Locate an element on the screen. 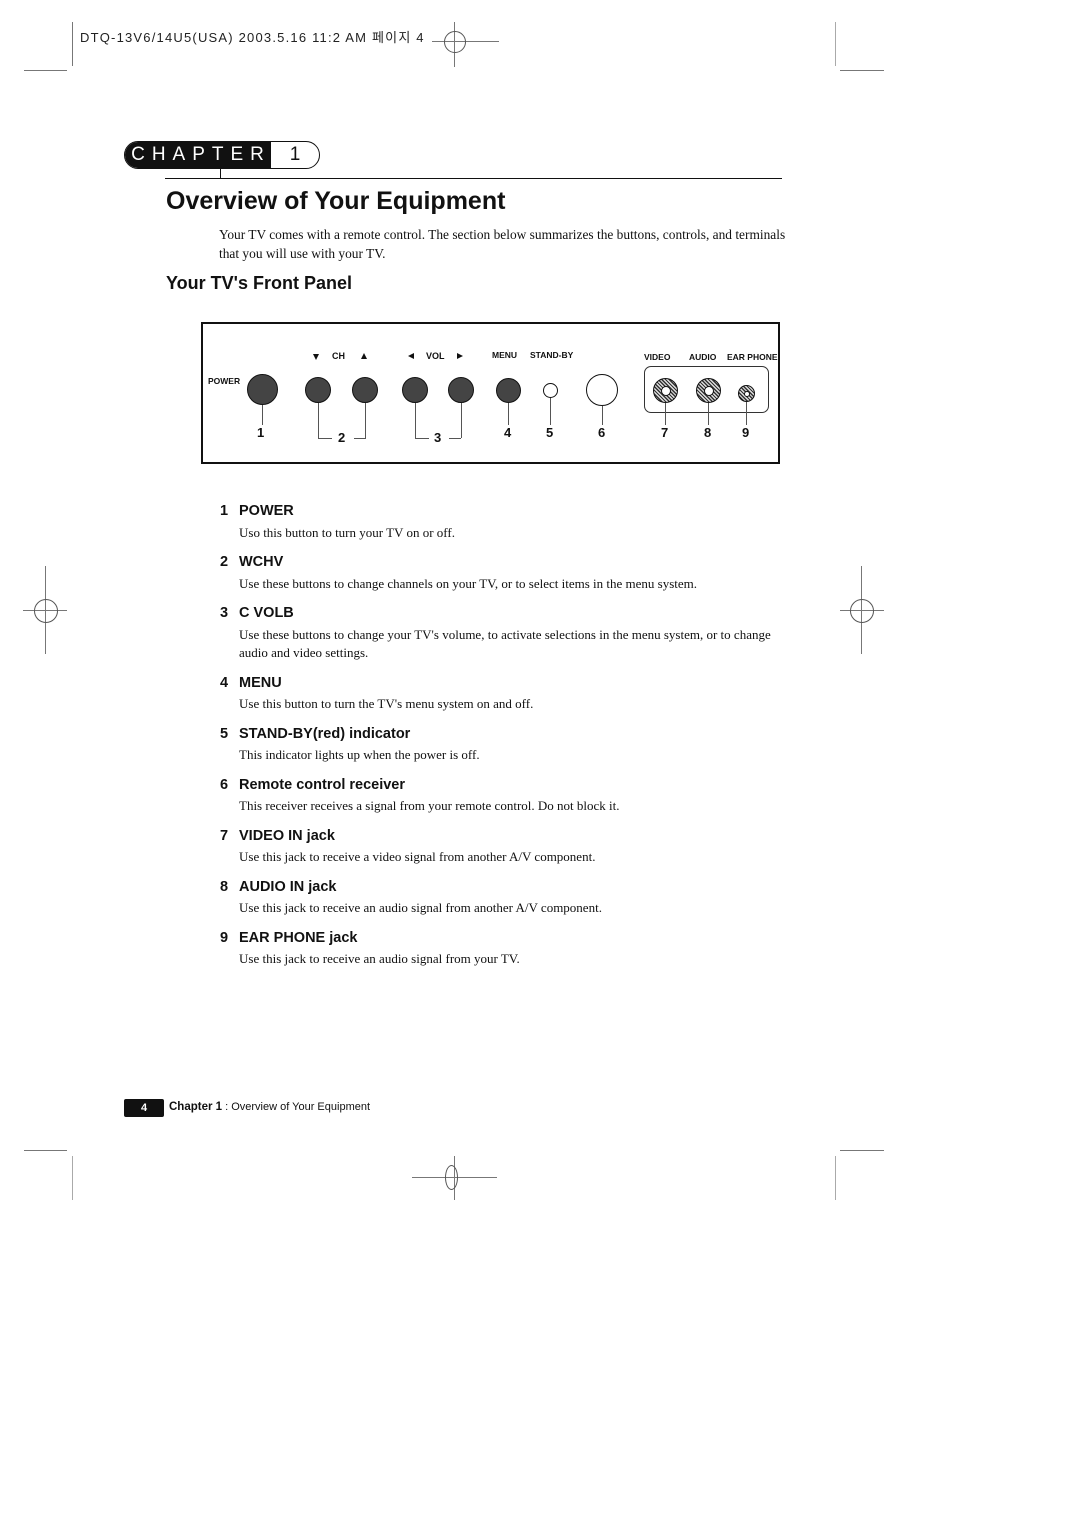  vol-label: VOL is located at coordinates (435, 356).